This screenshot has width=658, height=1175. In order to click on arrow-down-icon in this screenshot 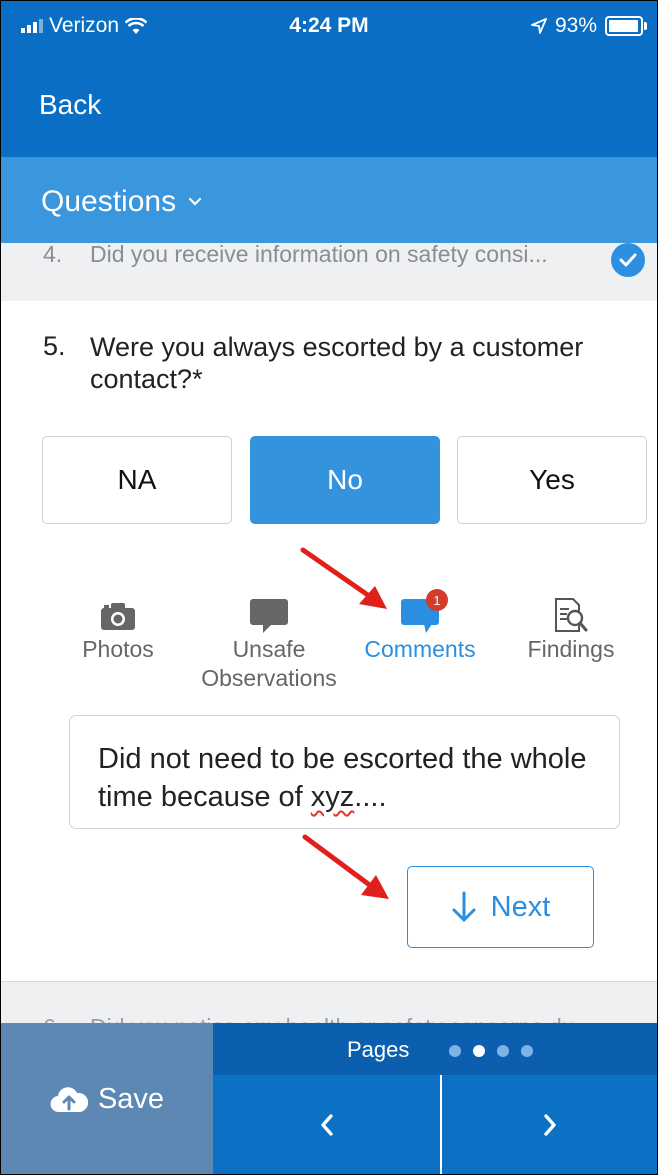, I will do `click(464, 906)`.